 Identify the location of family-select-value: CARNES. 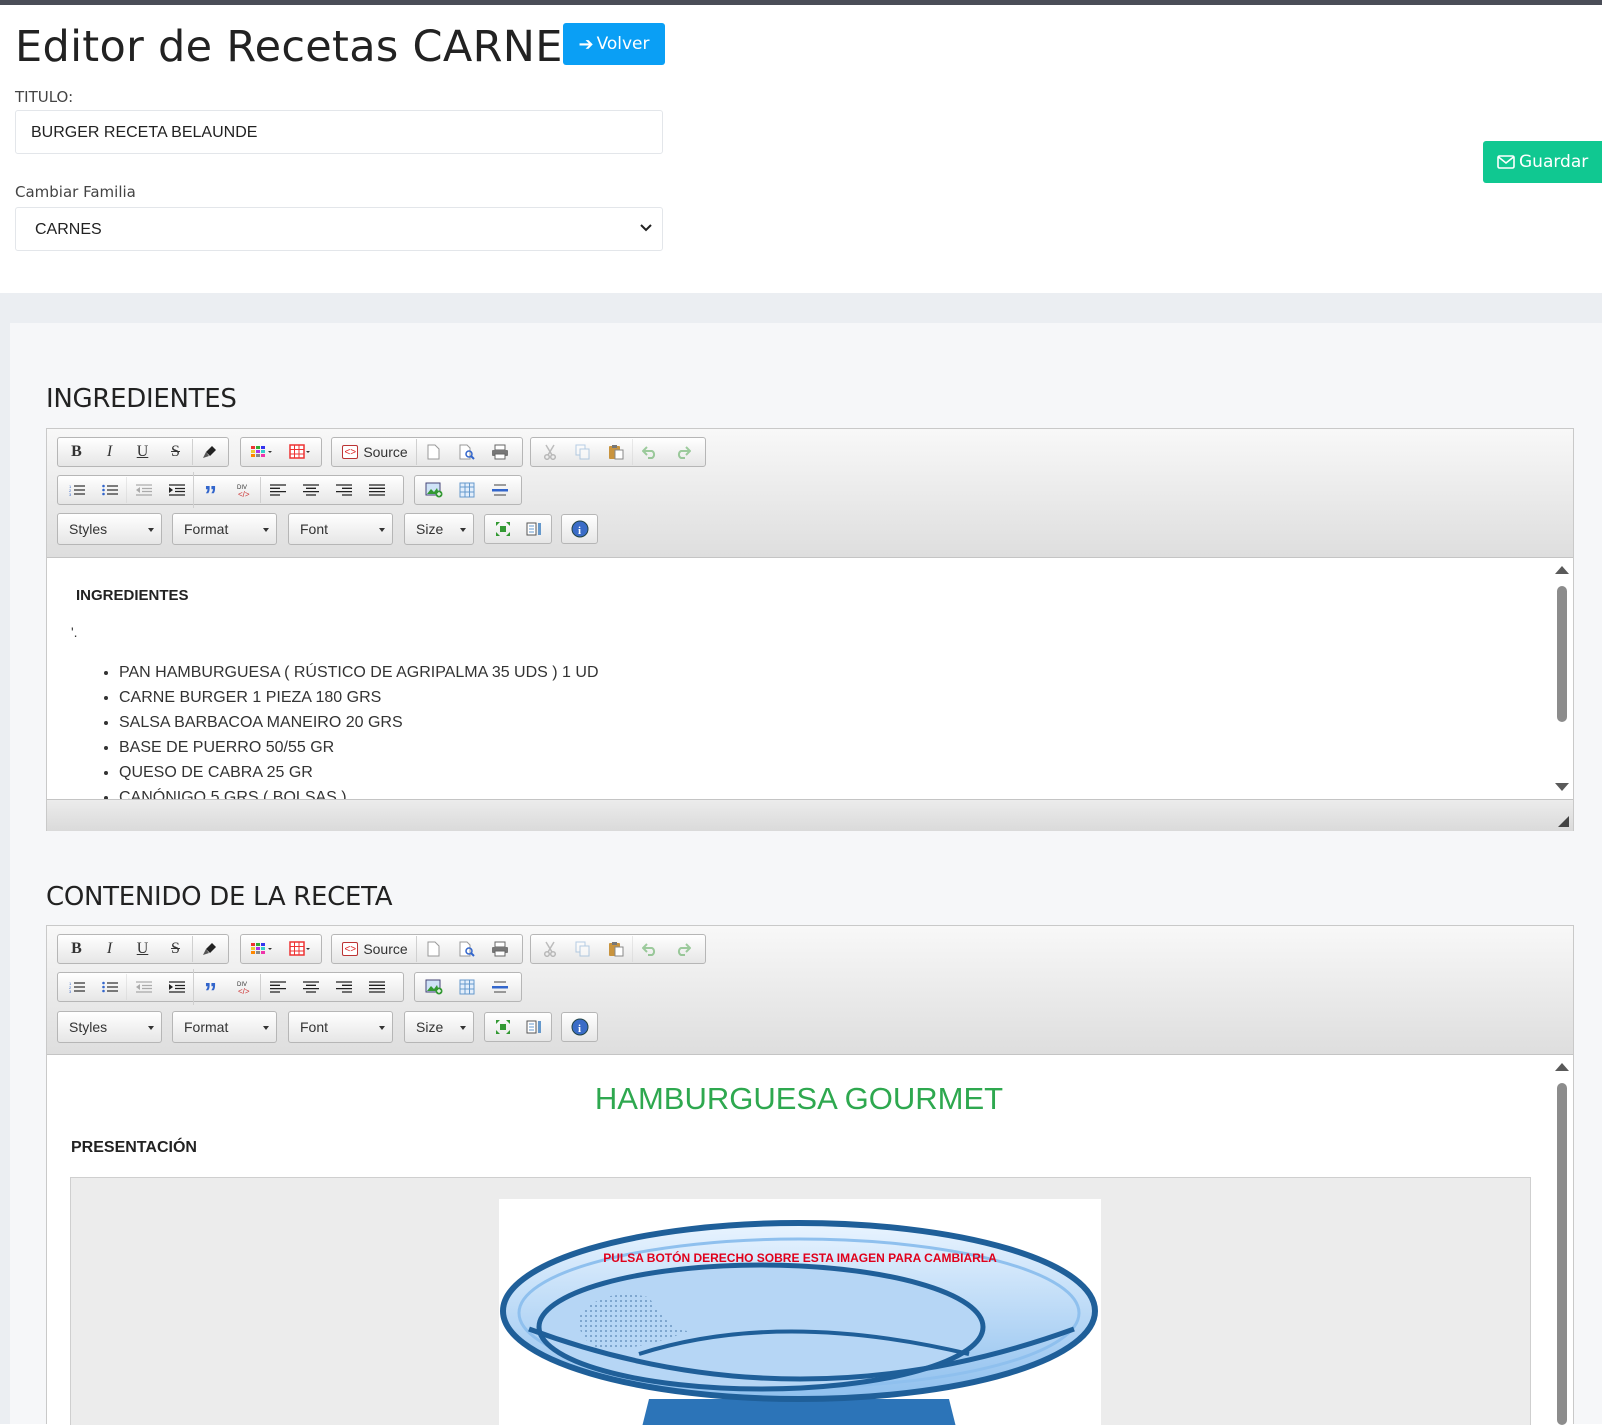
(68, 229).